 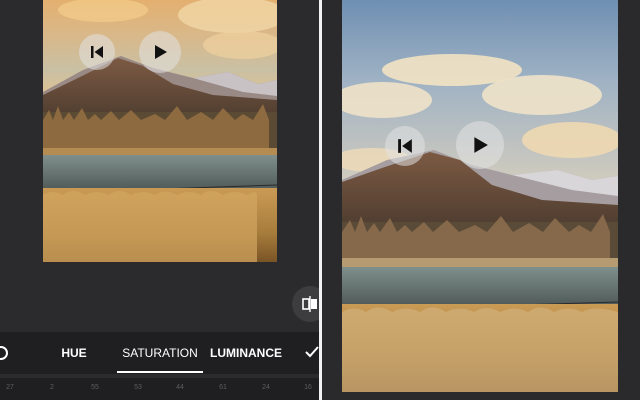 I want to click on active-tab-indicator, so click(x=160, y=372).